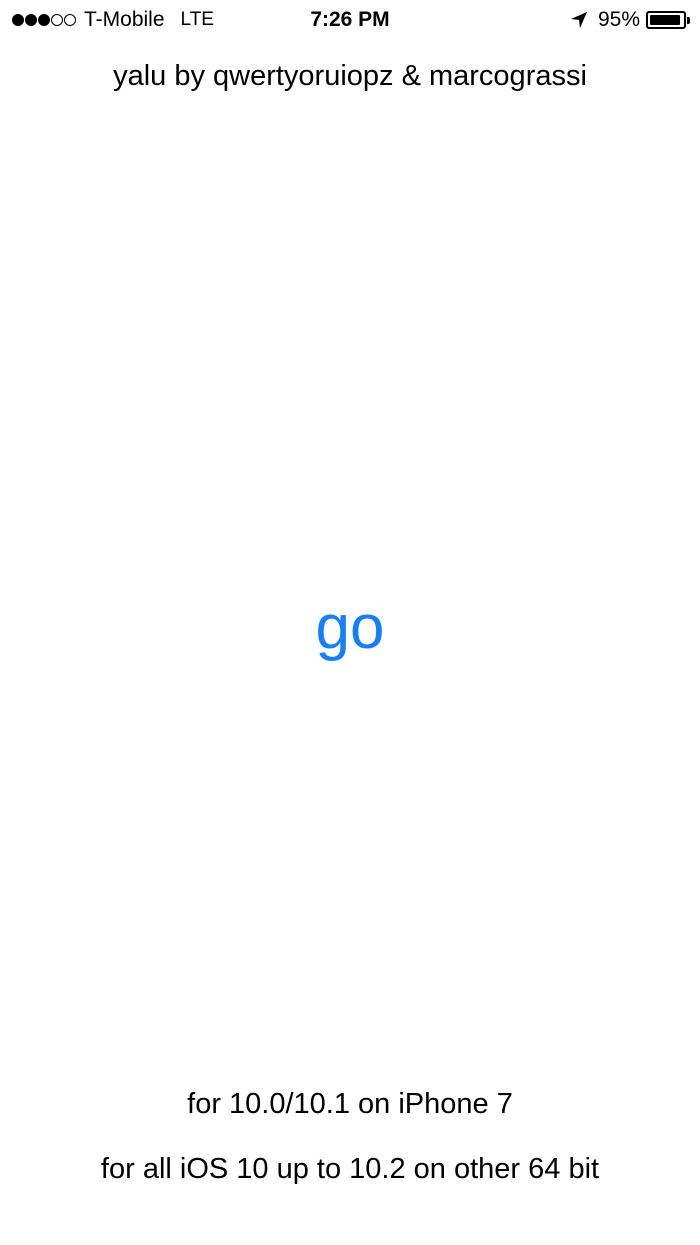 Image resolution: width=700 pixels, height=1245 pixels. What do you see at coordinates (350, 20) in the screenshot?
I see `status-bar: T-Mobile LTE 7:26 PM 95%` at bounding box center [350, 20].